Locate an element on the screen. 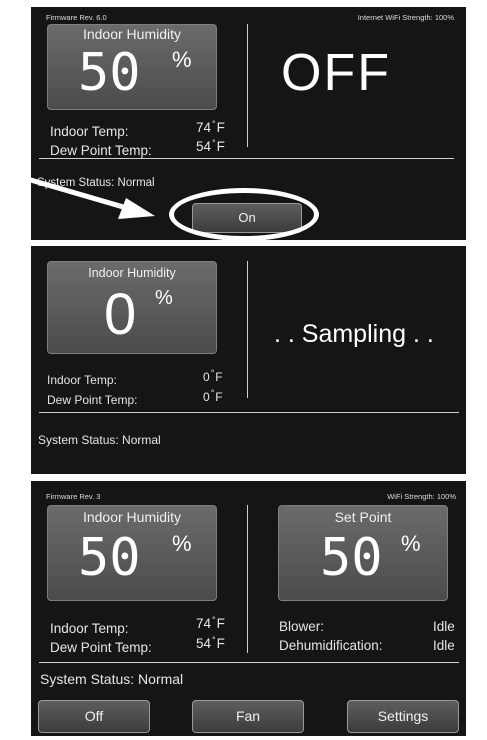 The image size is (487, 740). set-point-title: Set Point is located at coordinates (363, 517).